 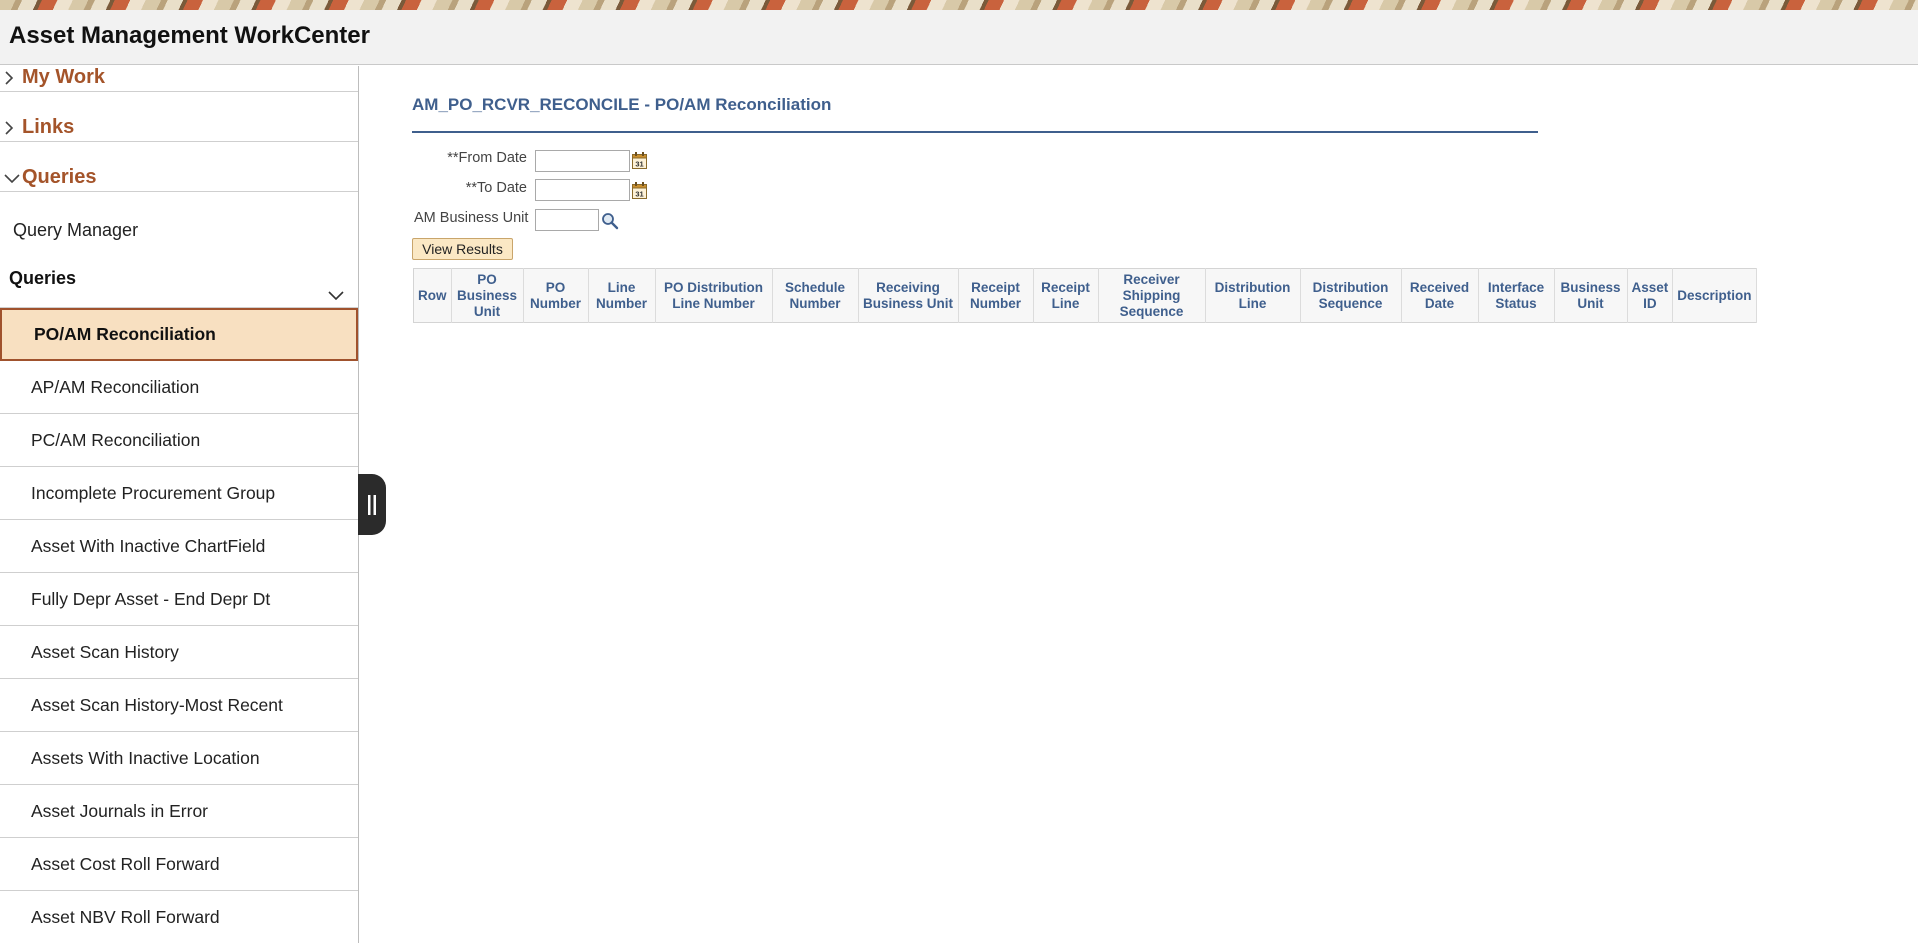 What do you see at coordinates (179, 758) in the screenshot?
I see `query-item-assets-inactive-location: Assets With Inactive Location` at bounding box center [179, 758].